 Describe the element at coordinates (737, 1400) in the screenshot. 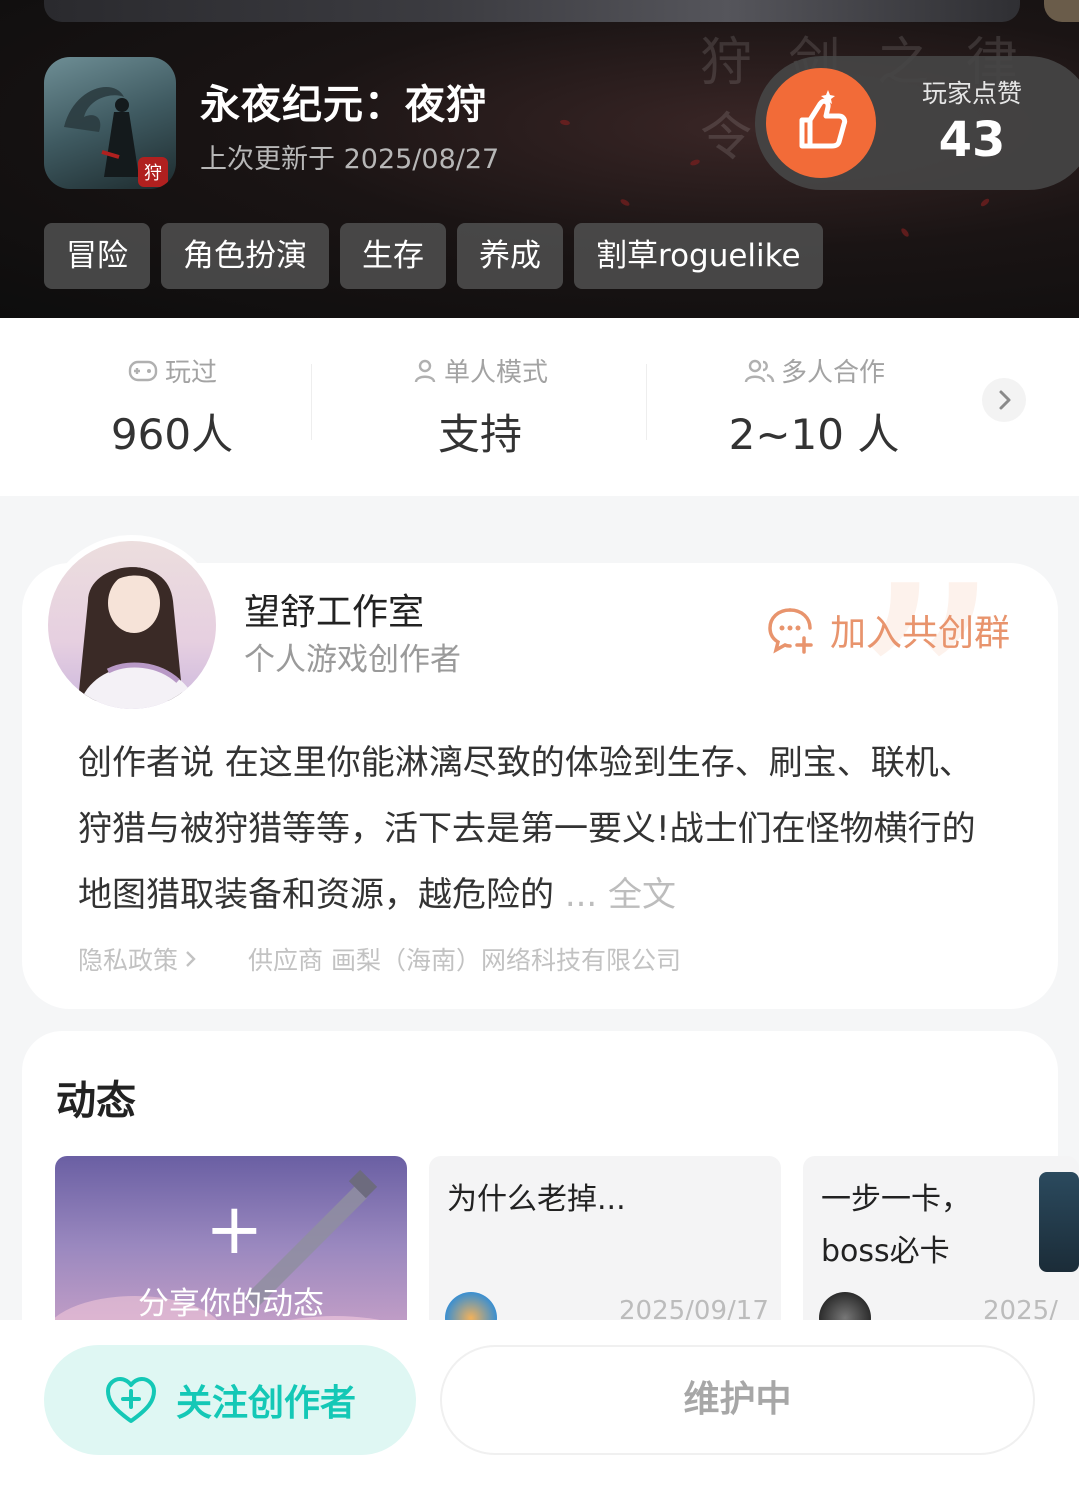

I see `maintenance-button: 维护中` at that location.